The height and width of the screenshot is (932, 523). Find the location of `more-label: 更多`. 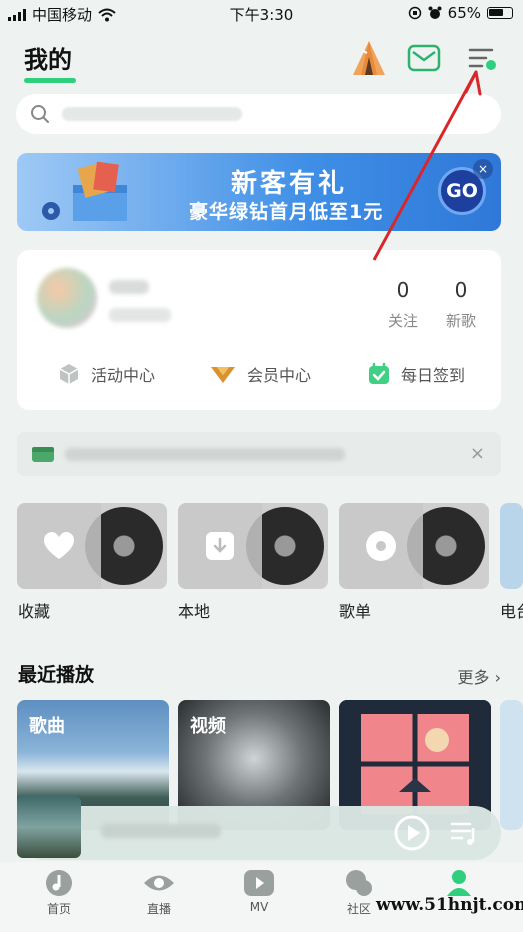

more-label: 更多 is located at coordinates (473, 677).